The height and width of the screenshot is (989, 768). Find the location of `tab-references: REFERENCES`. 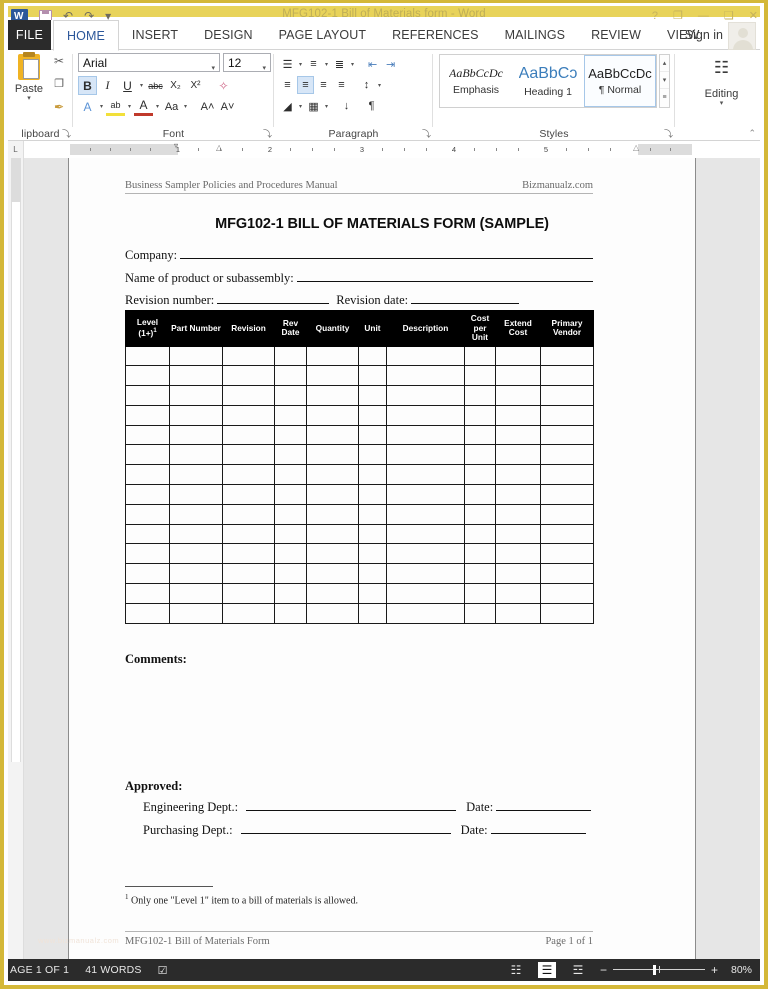

tab-references: REFERENCES is located at coordinates (435, 35).